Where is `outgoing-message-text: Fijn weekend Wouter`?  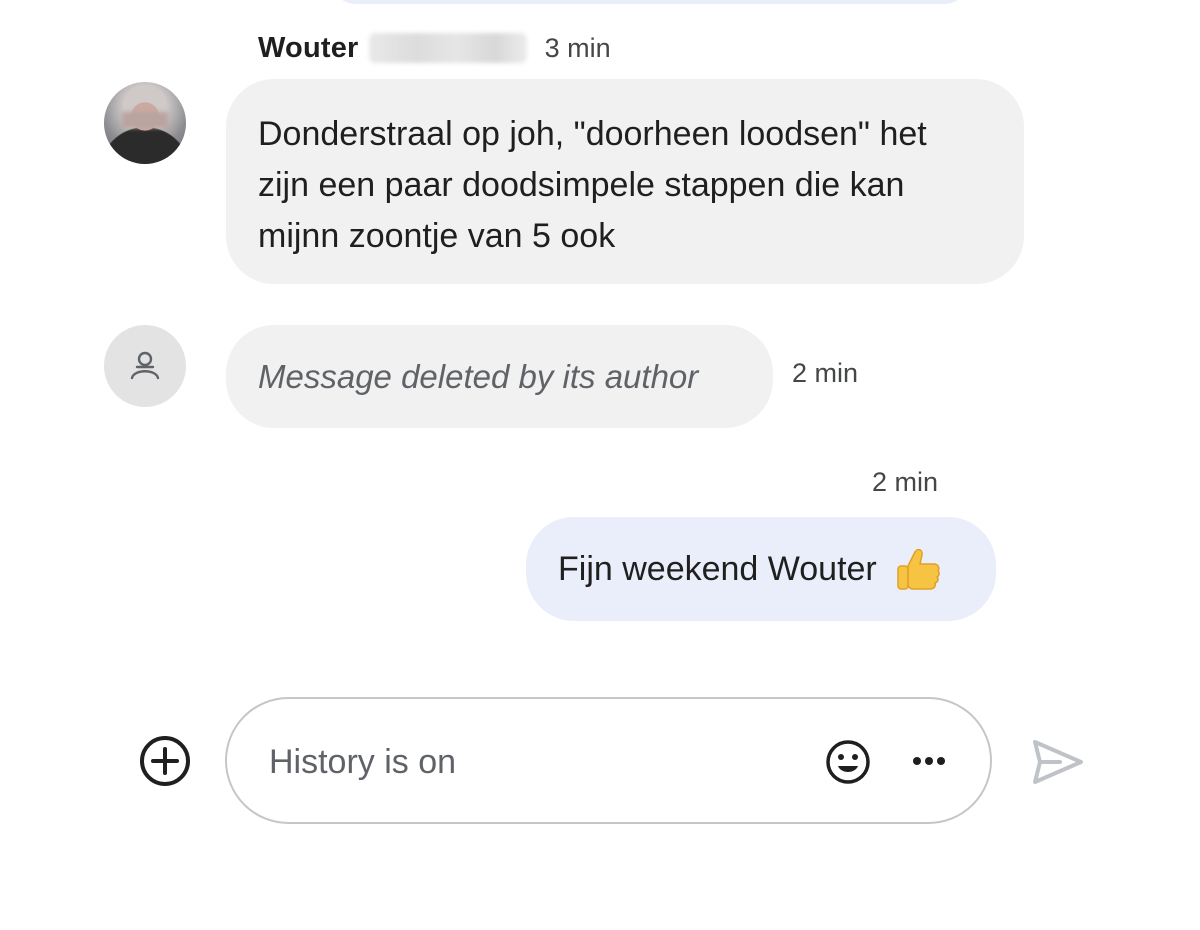
outgoing-message-text: Fijn weekend Wouter is located at coordinates (717, 568).